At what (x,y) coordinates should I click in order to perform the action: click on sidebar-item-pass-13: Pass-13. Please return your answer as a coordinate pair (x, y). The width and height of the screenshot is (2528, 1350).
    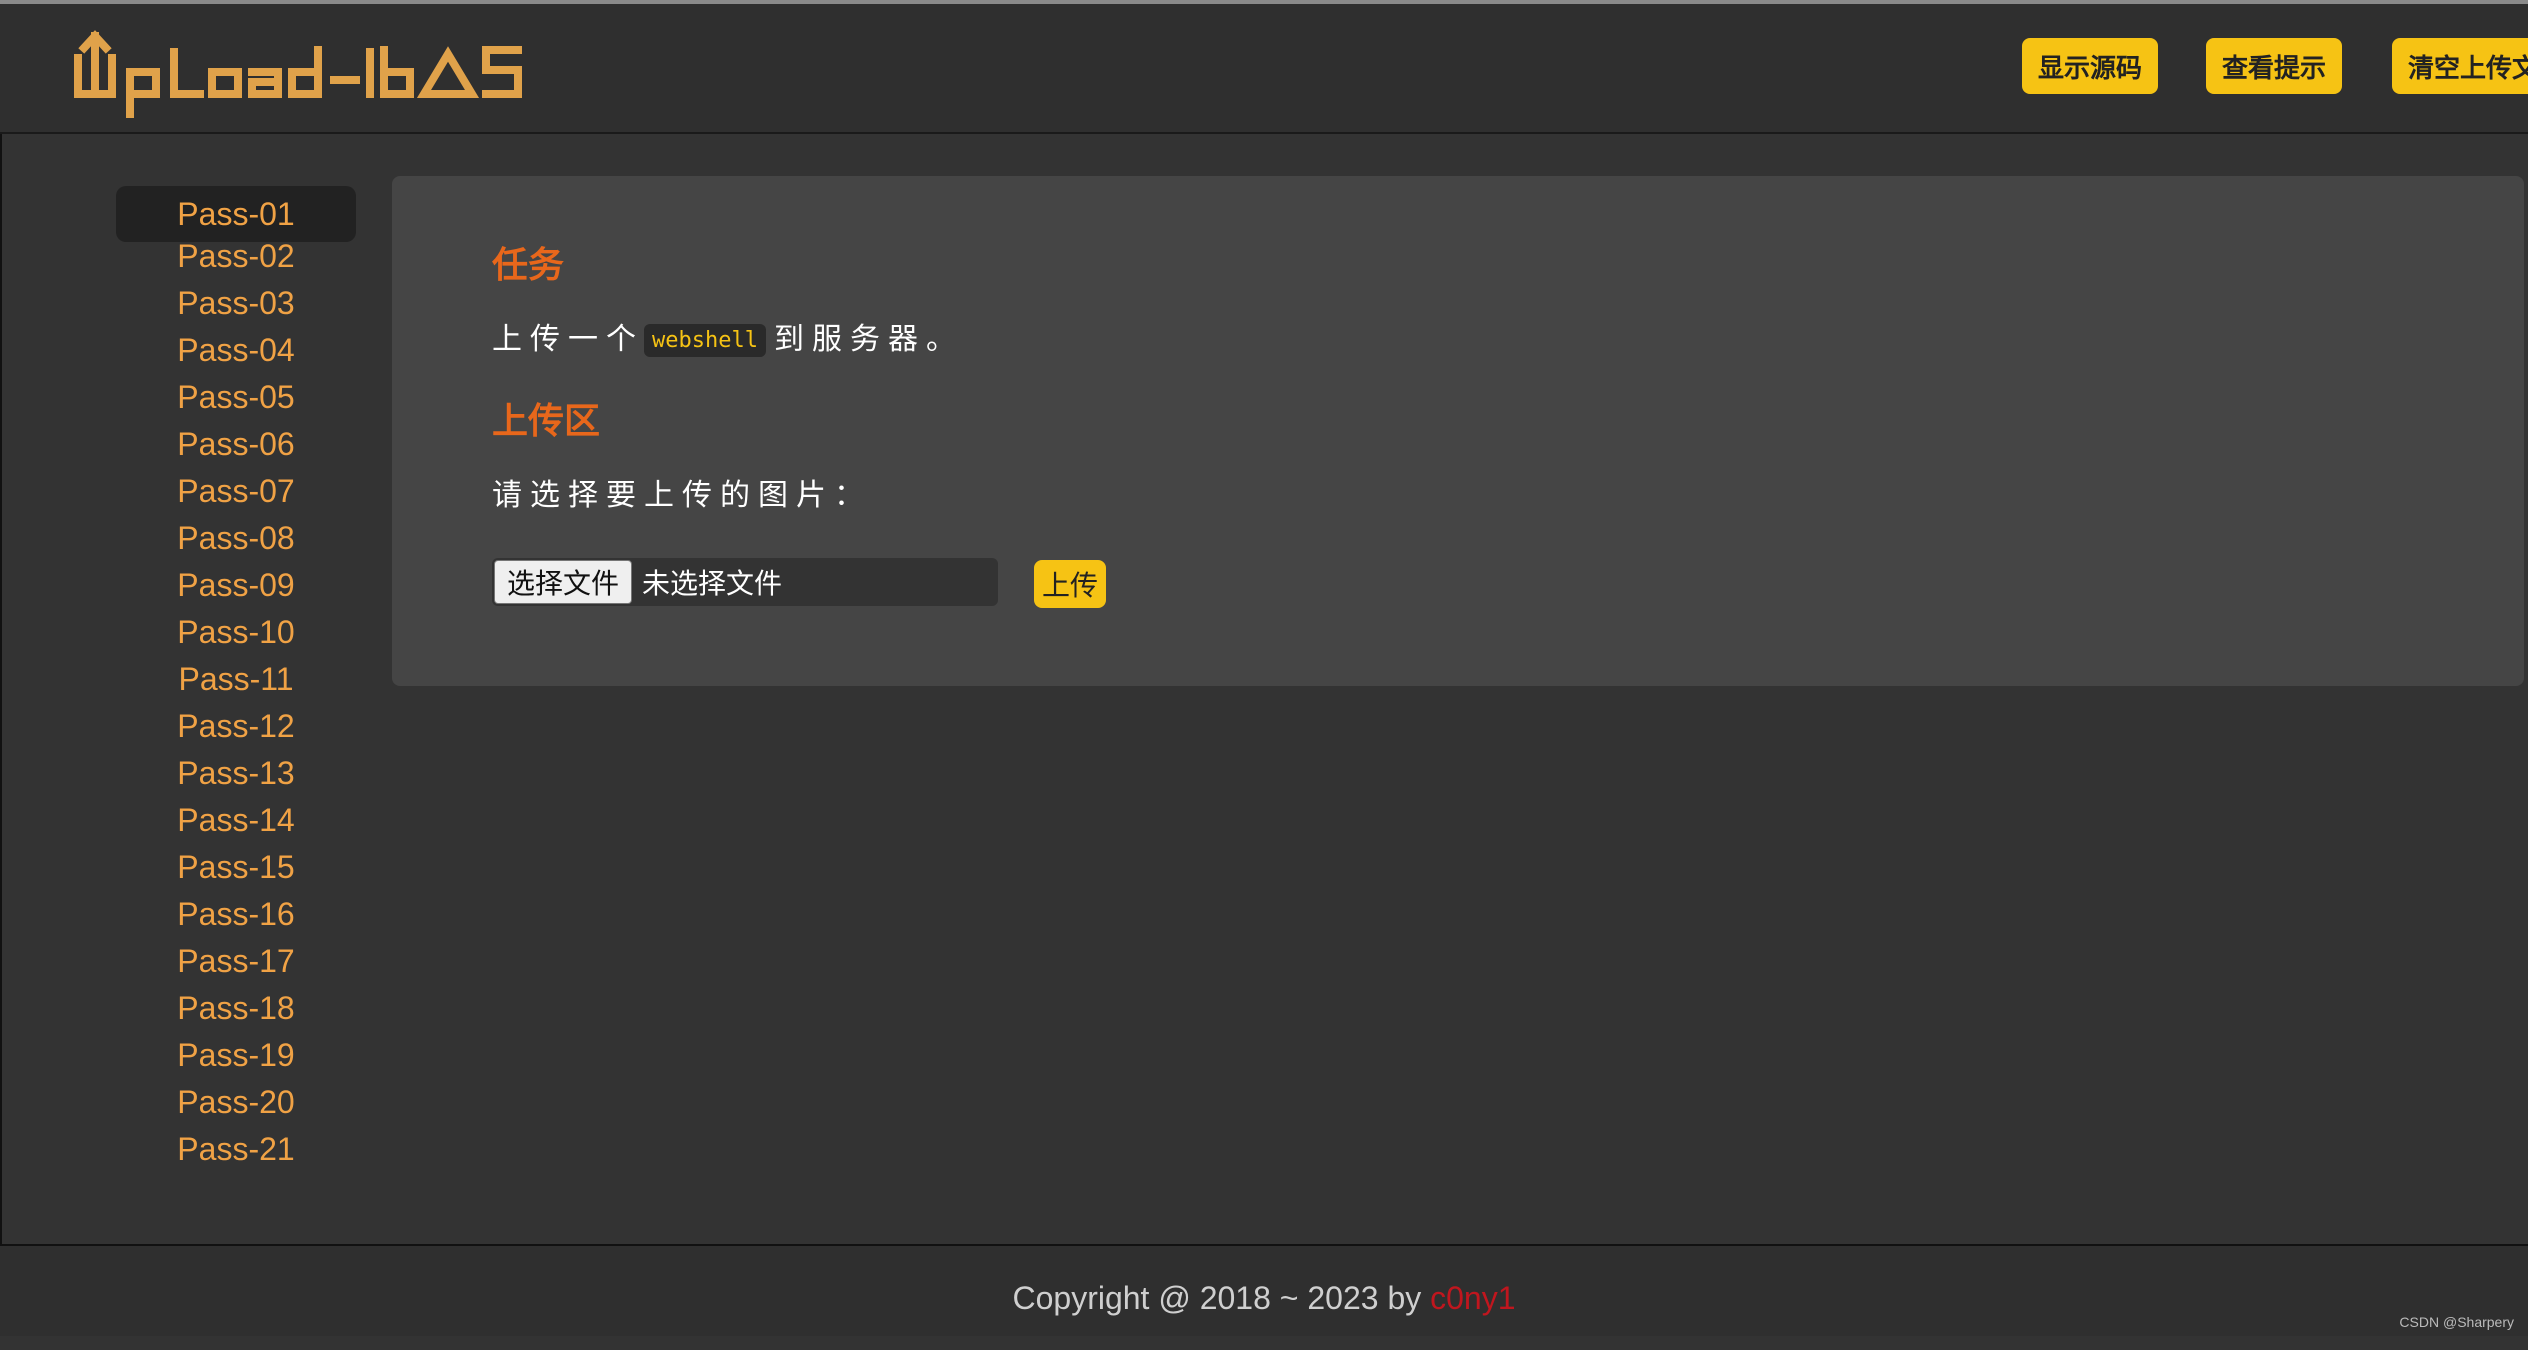
    Looking at the image, I should click on (236, 773).